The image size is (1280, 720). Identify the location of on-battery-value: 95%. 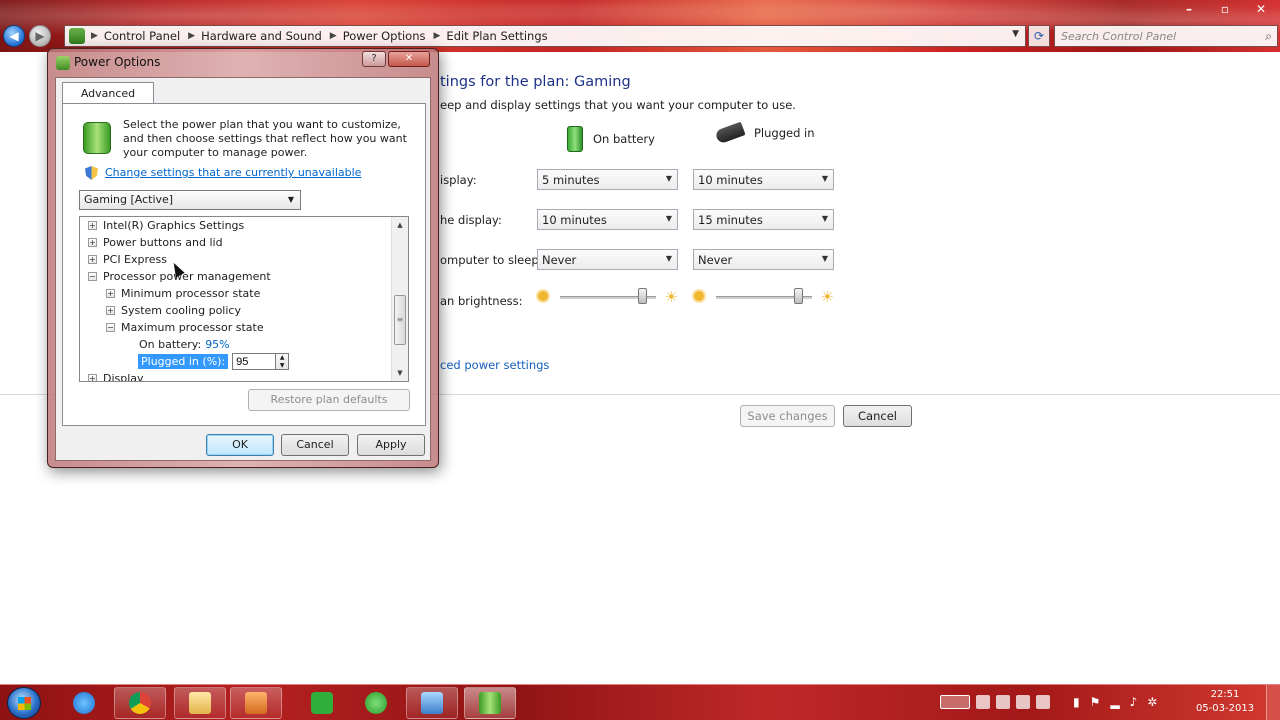
(217, 344).